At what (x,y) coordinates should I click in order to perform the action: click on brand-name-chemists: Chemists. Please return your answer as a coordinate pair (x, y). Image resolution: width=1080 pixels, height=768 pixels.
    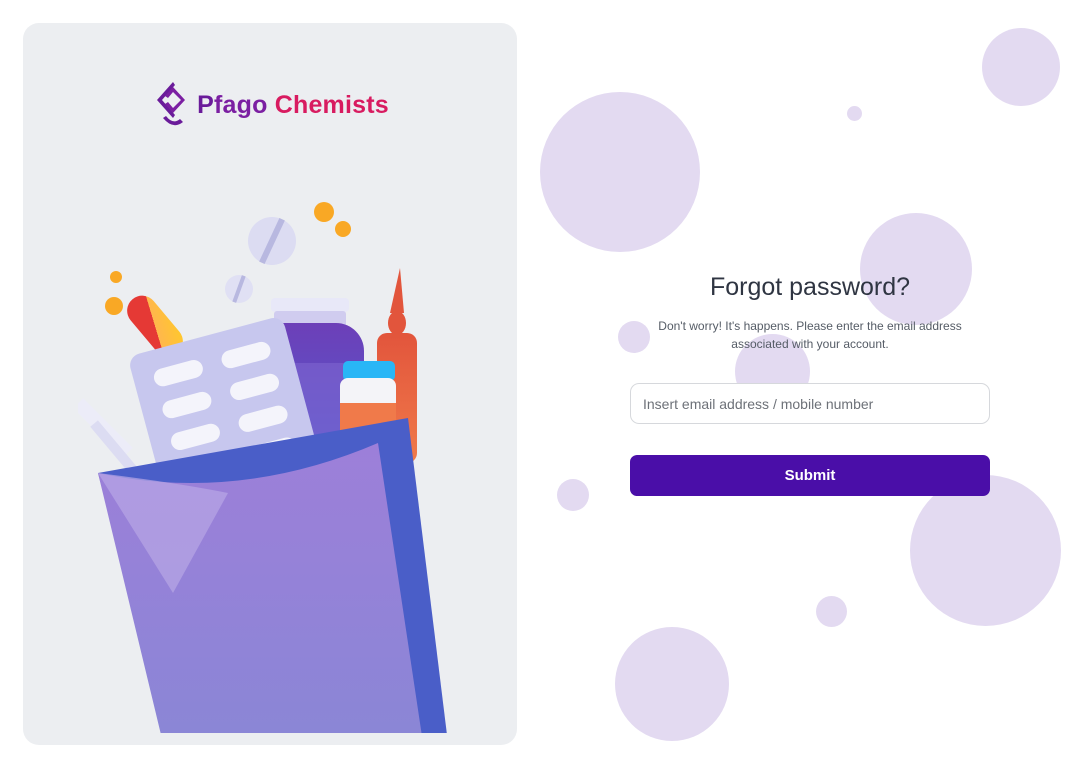
    Looking at the image, I should click on (331, 104).